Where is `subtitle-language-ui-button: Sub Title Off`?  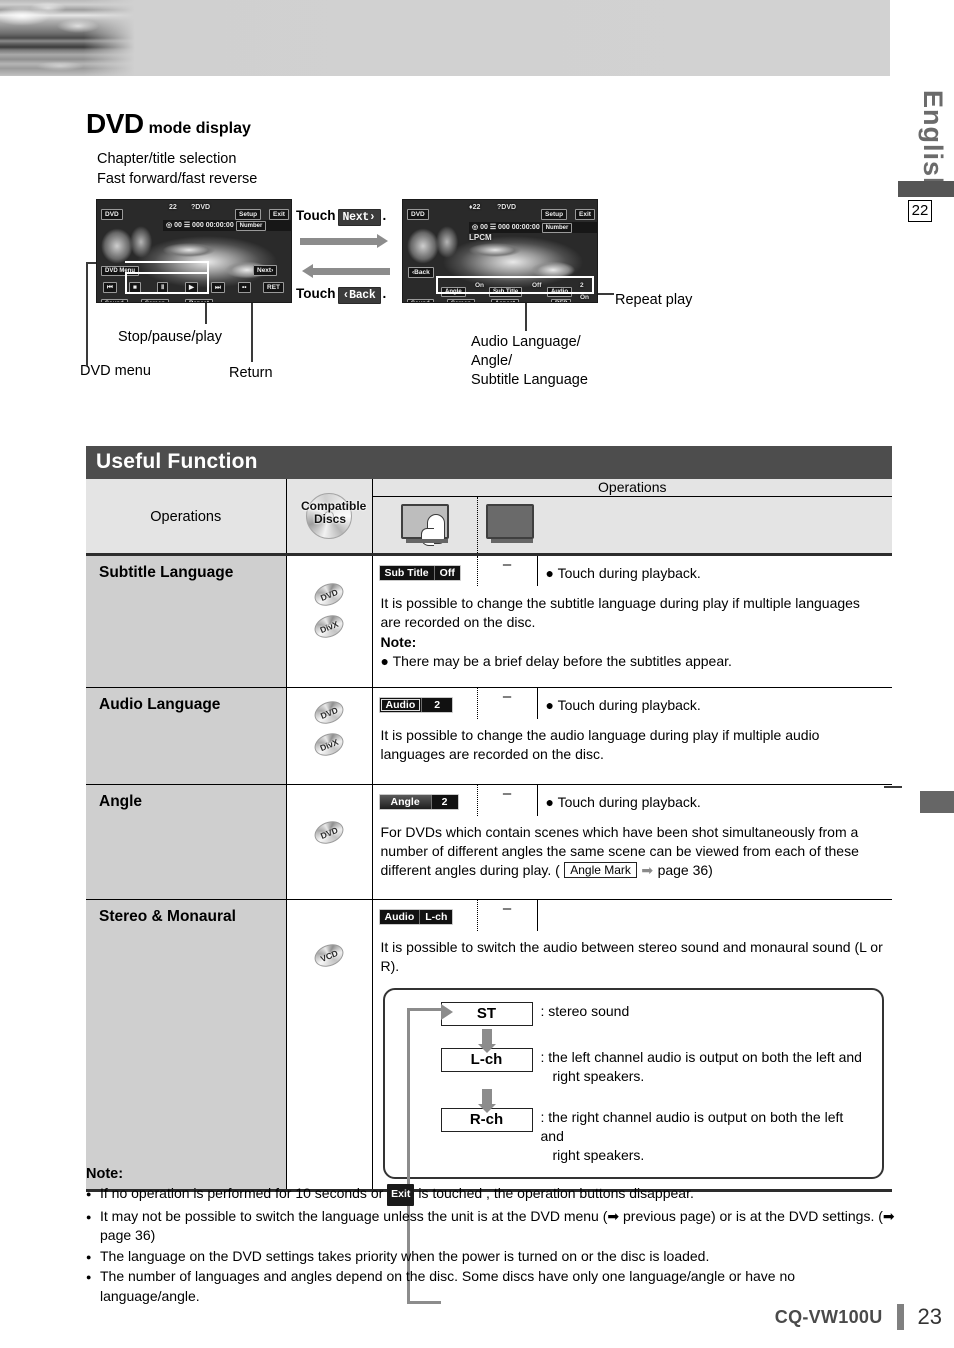 subtitle-language-ui-button: Sub Title Off is located at coordinates (419, 573).